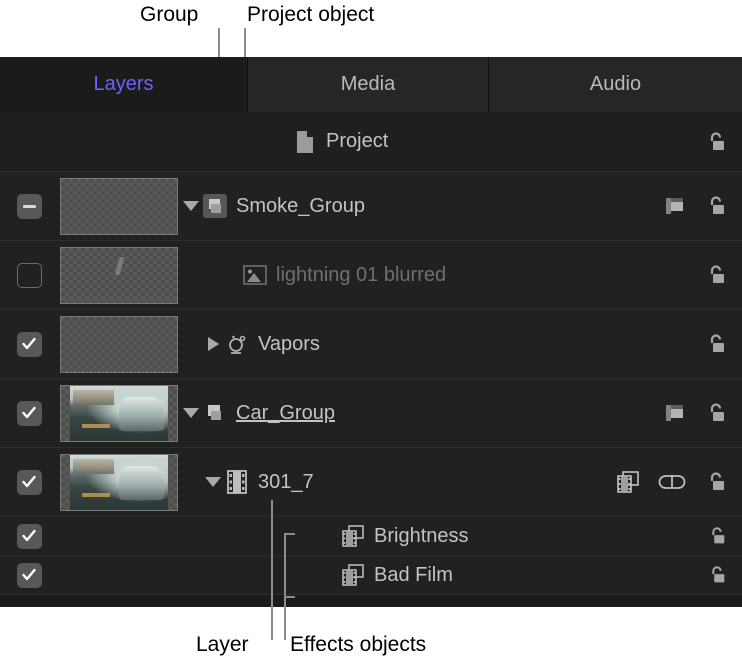 The height and width of the screenshot is (670, 742). I want to click on table-row: Car_Group, so click(371, 413).